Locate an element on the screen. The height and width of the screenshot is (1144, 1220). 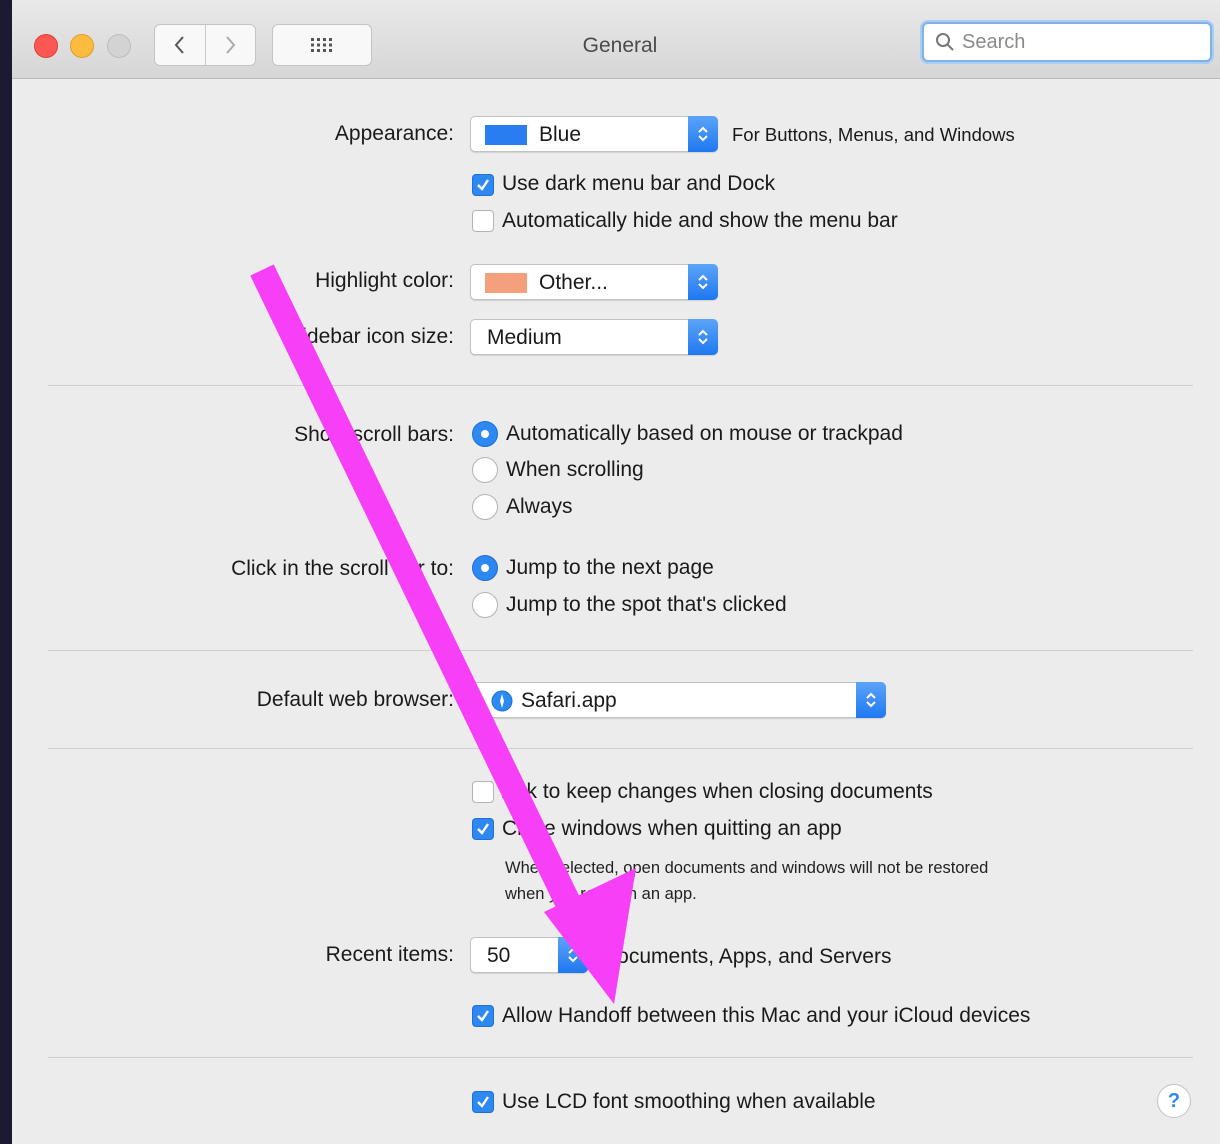
lcd-smoothing-checkbox is located at coordinates (483, 1102).